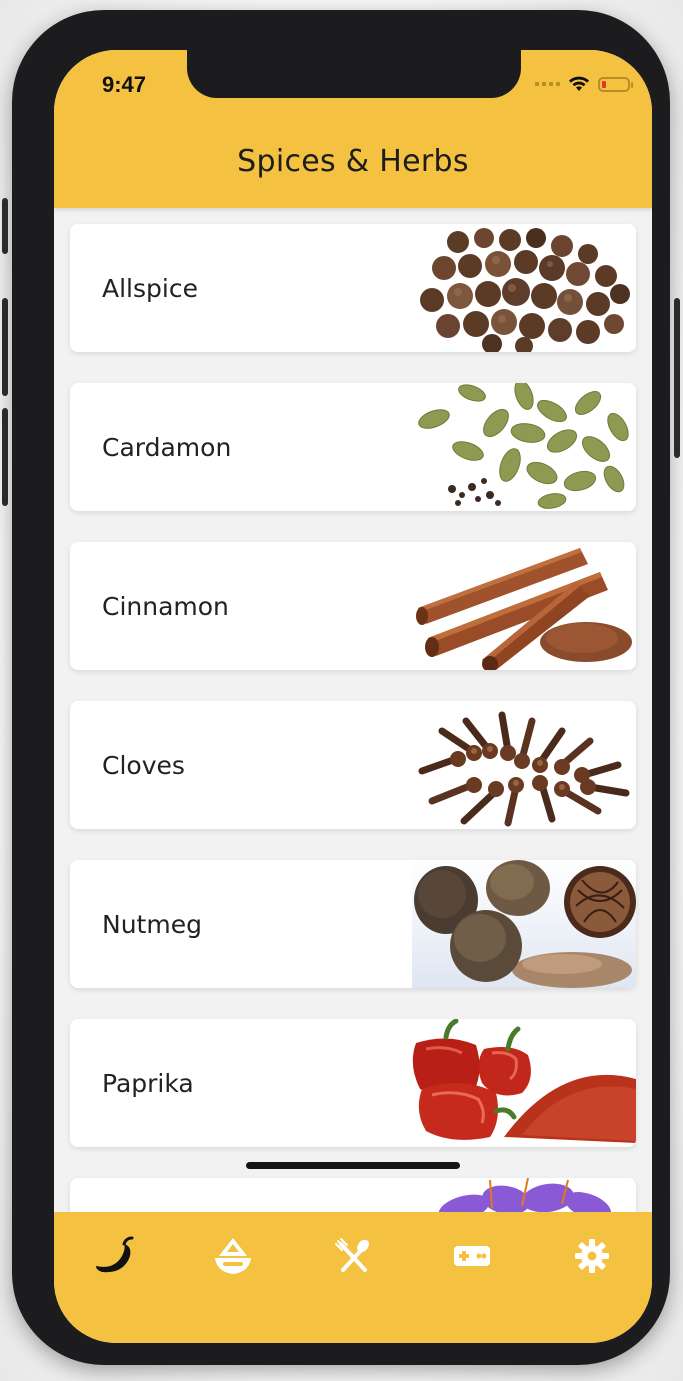 The height and width of the screenshot is (1381, 683). I want to click on list-item-saffron, so click(353, 1195).